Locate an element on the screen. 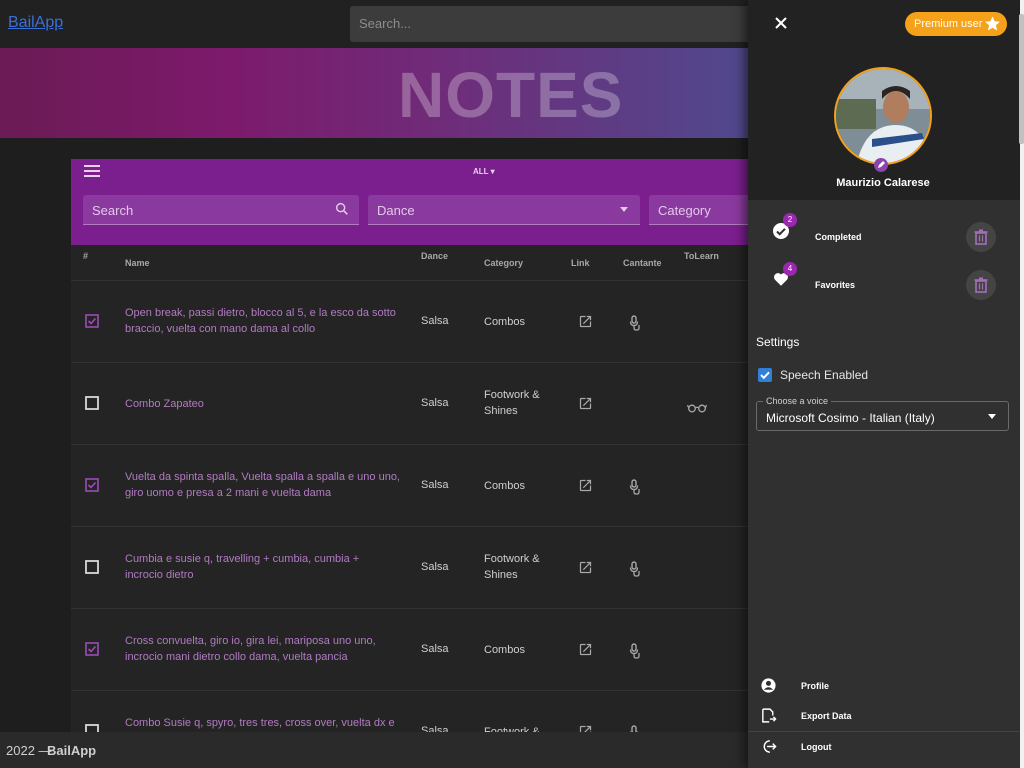 The height and width of the screenshot is (768, 1024). favorites-count-badge: 4 is located at coordinates (790, 269).